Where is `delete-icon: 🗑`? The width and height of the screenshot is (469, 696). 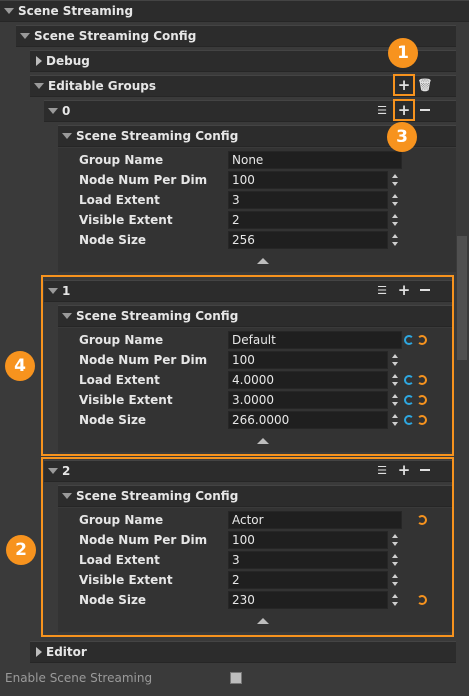 delete-icon: 🗑 is located at coordinates (424, 85).